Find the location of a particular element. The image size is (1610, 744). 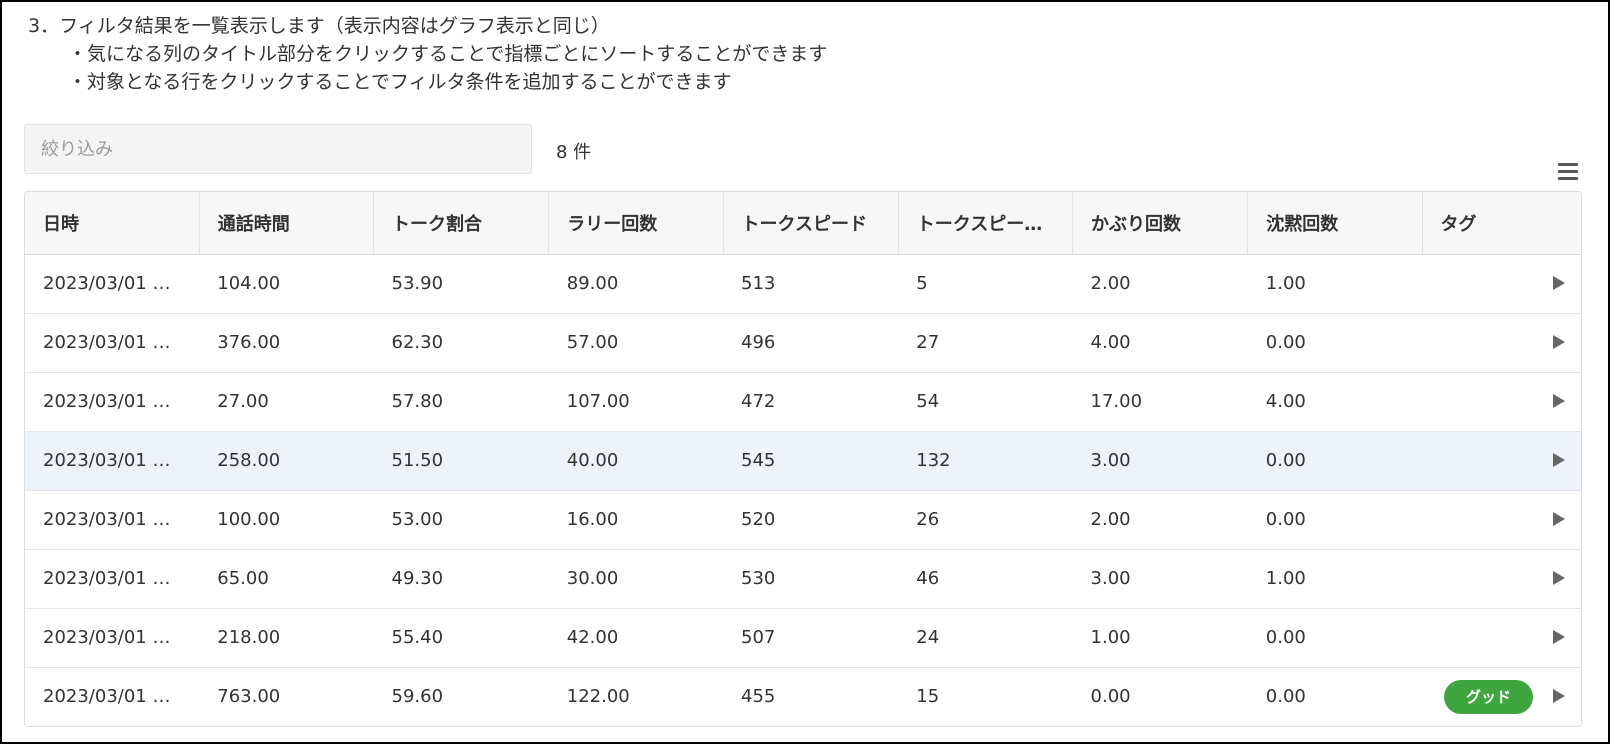

column-header-silence-count: 沈黙回数 is located at coordinates (1335, 223).